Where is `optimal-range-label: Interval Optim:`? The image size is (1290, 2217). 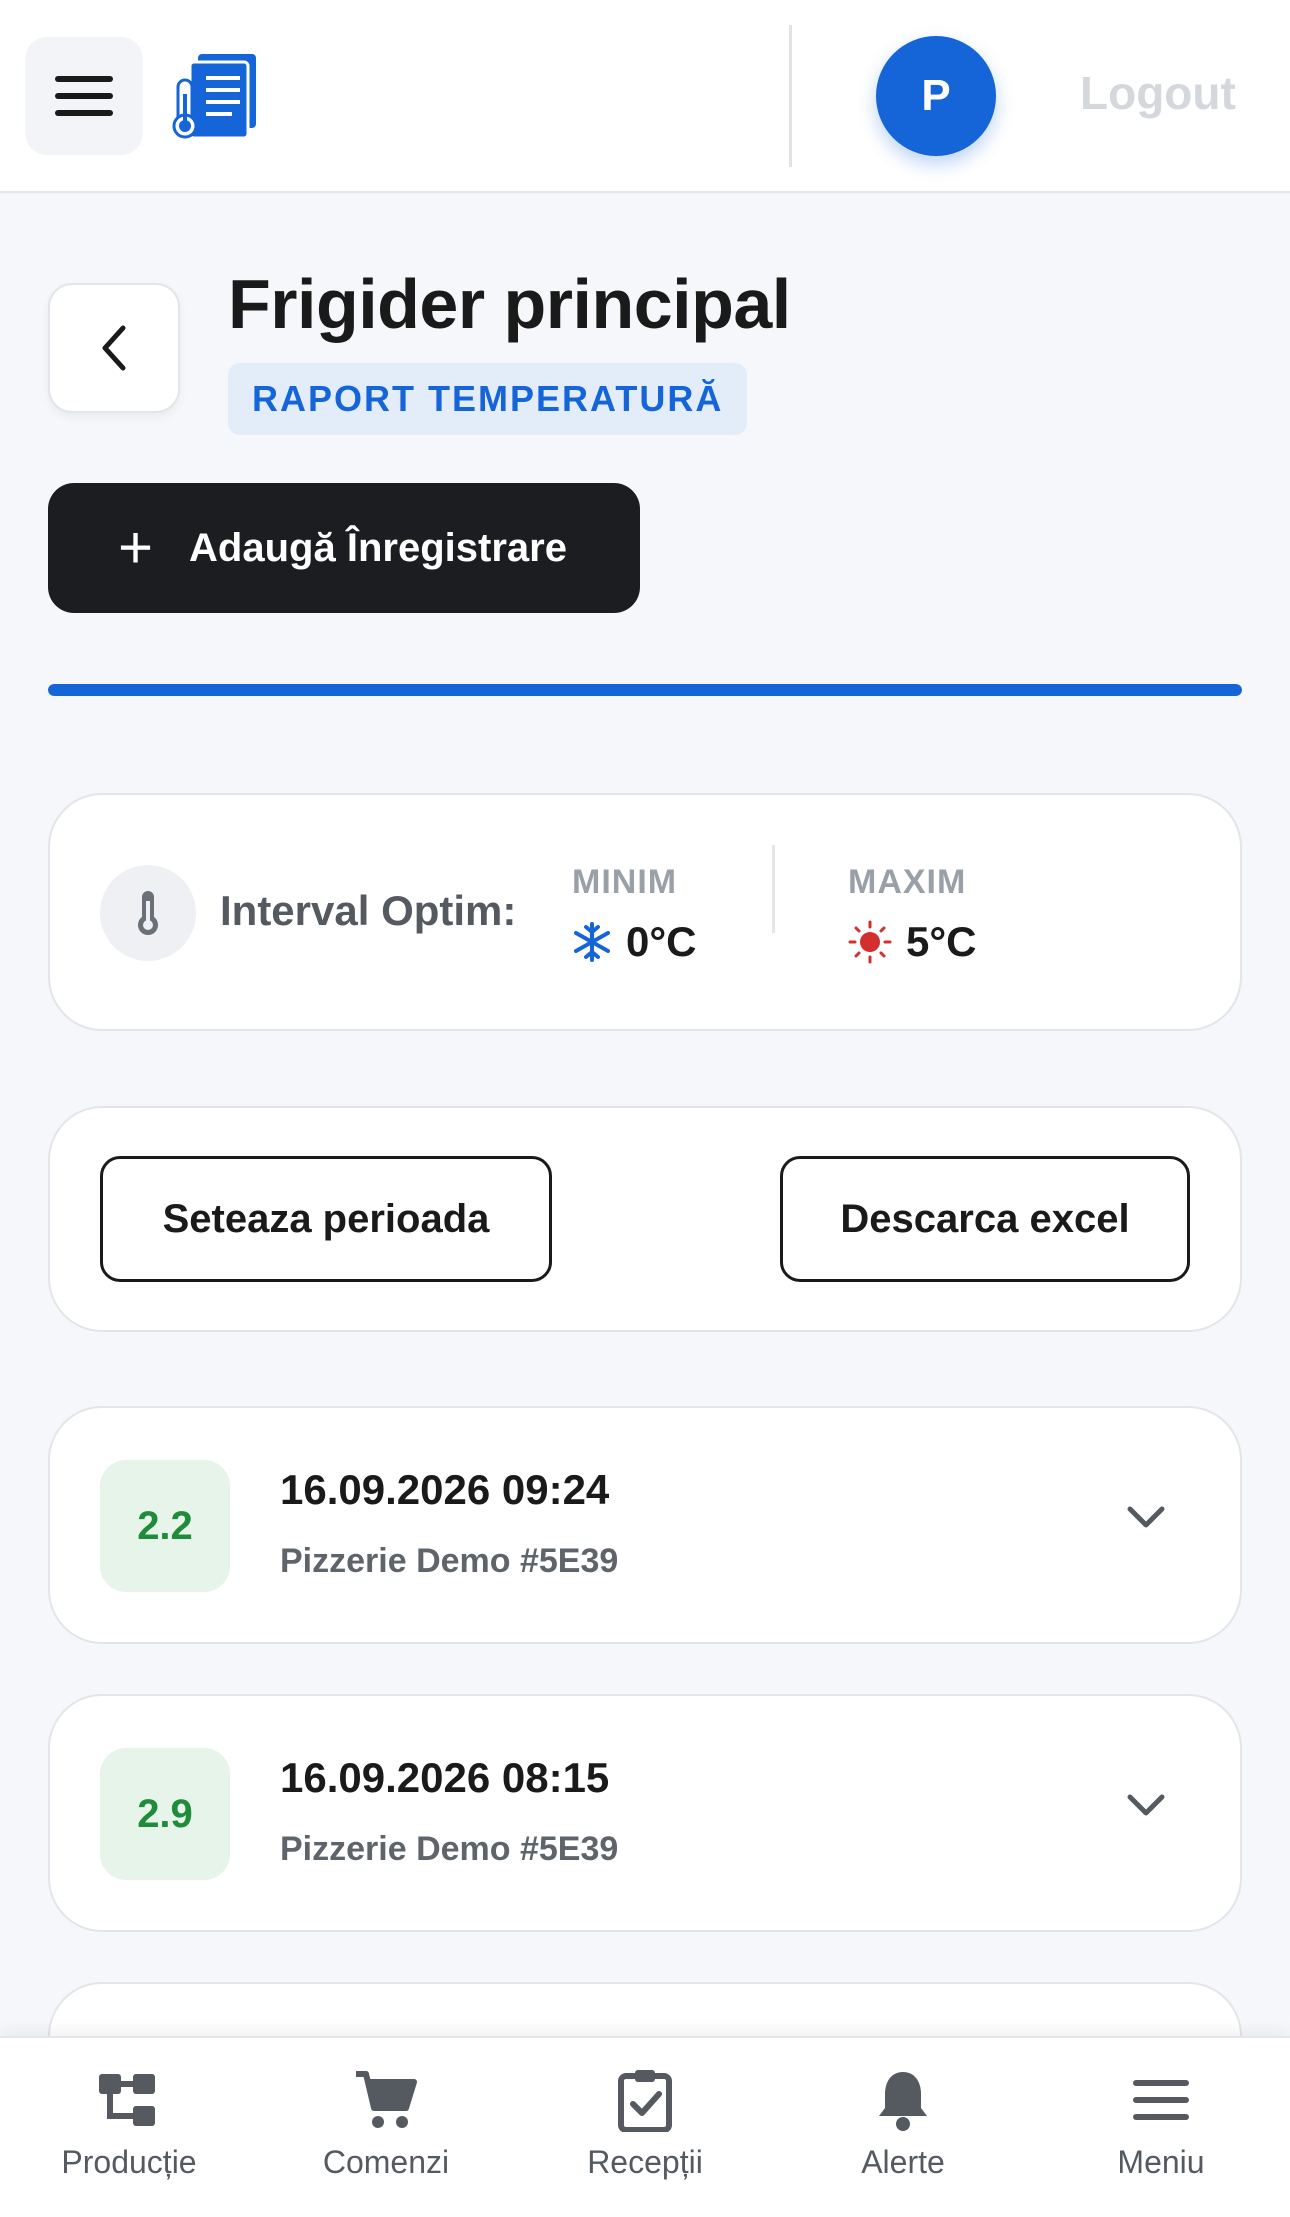 optimal-range-label: Interval Optim: is located at coordinates (368, 910).